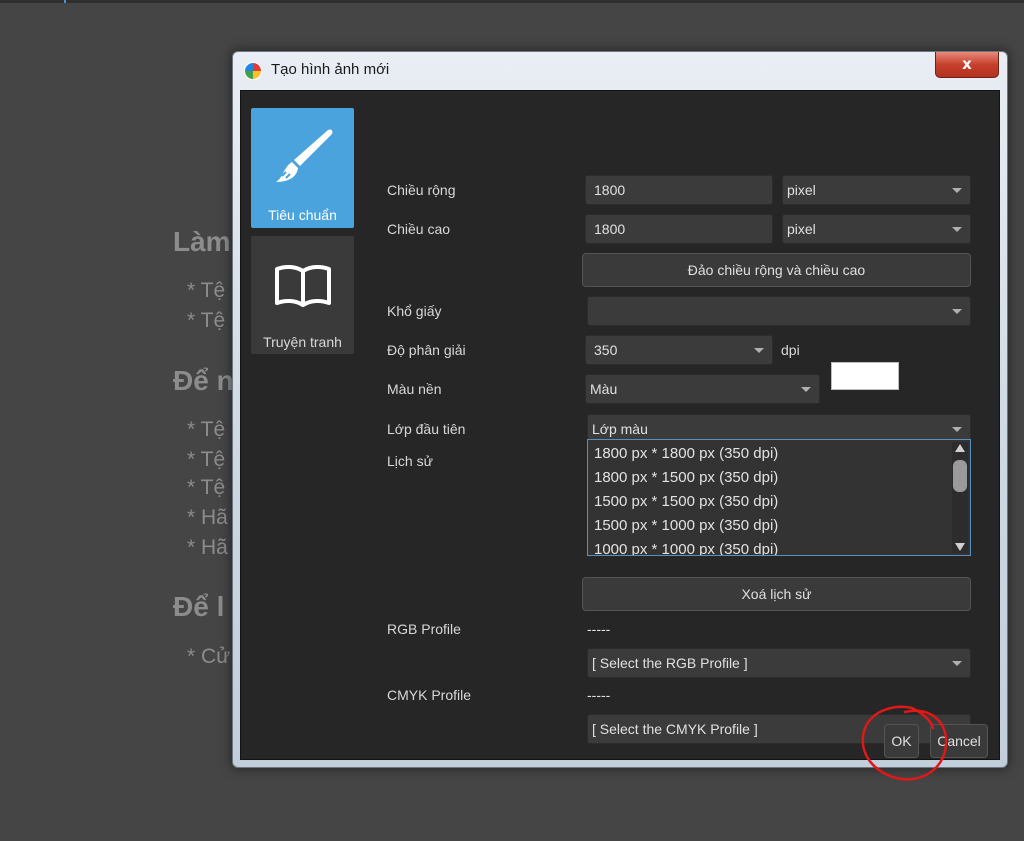  What do you see at coordinates (769, 546) in the screenshot?
I see `history-item: 1000 px * 1000 px (350 dpi)` at bounding box center [769, 546].